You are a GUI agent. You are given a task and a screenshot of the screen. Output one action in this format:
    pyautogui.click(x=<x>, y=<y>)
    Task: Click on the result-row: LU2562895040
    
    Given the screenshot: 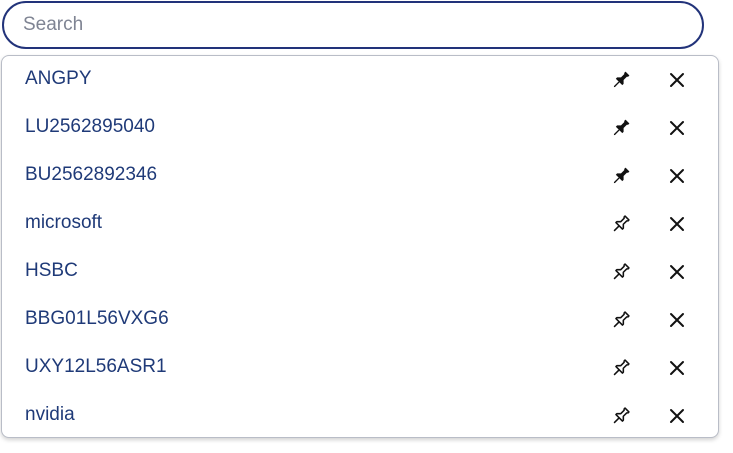 What is the action you would take?
    pyautogui.click(x=360, y=128)
    